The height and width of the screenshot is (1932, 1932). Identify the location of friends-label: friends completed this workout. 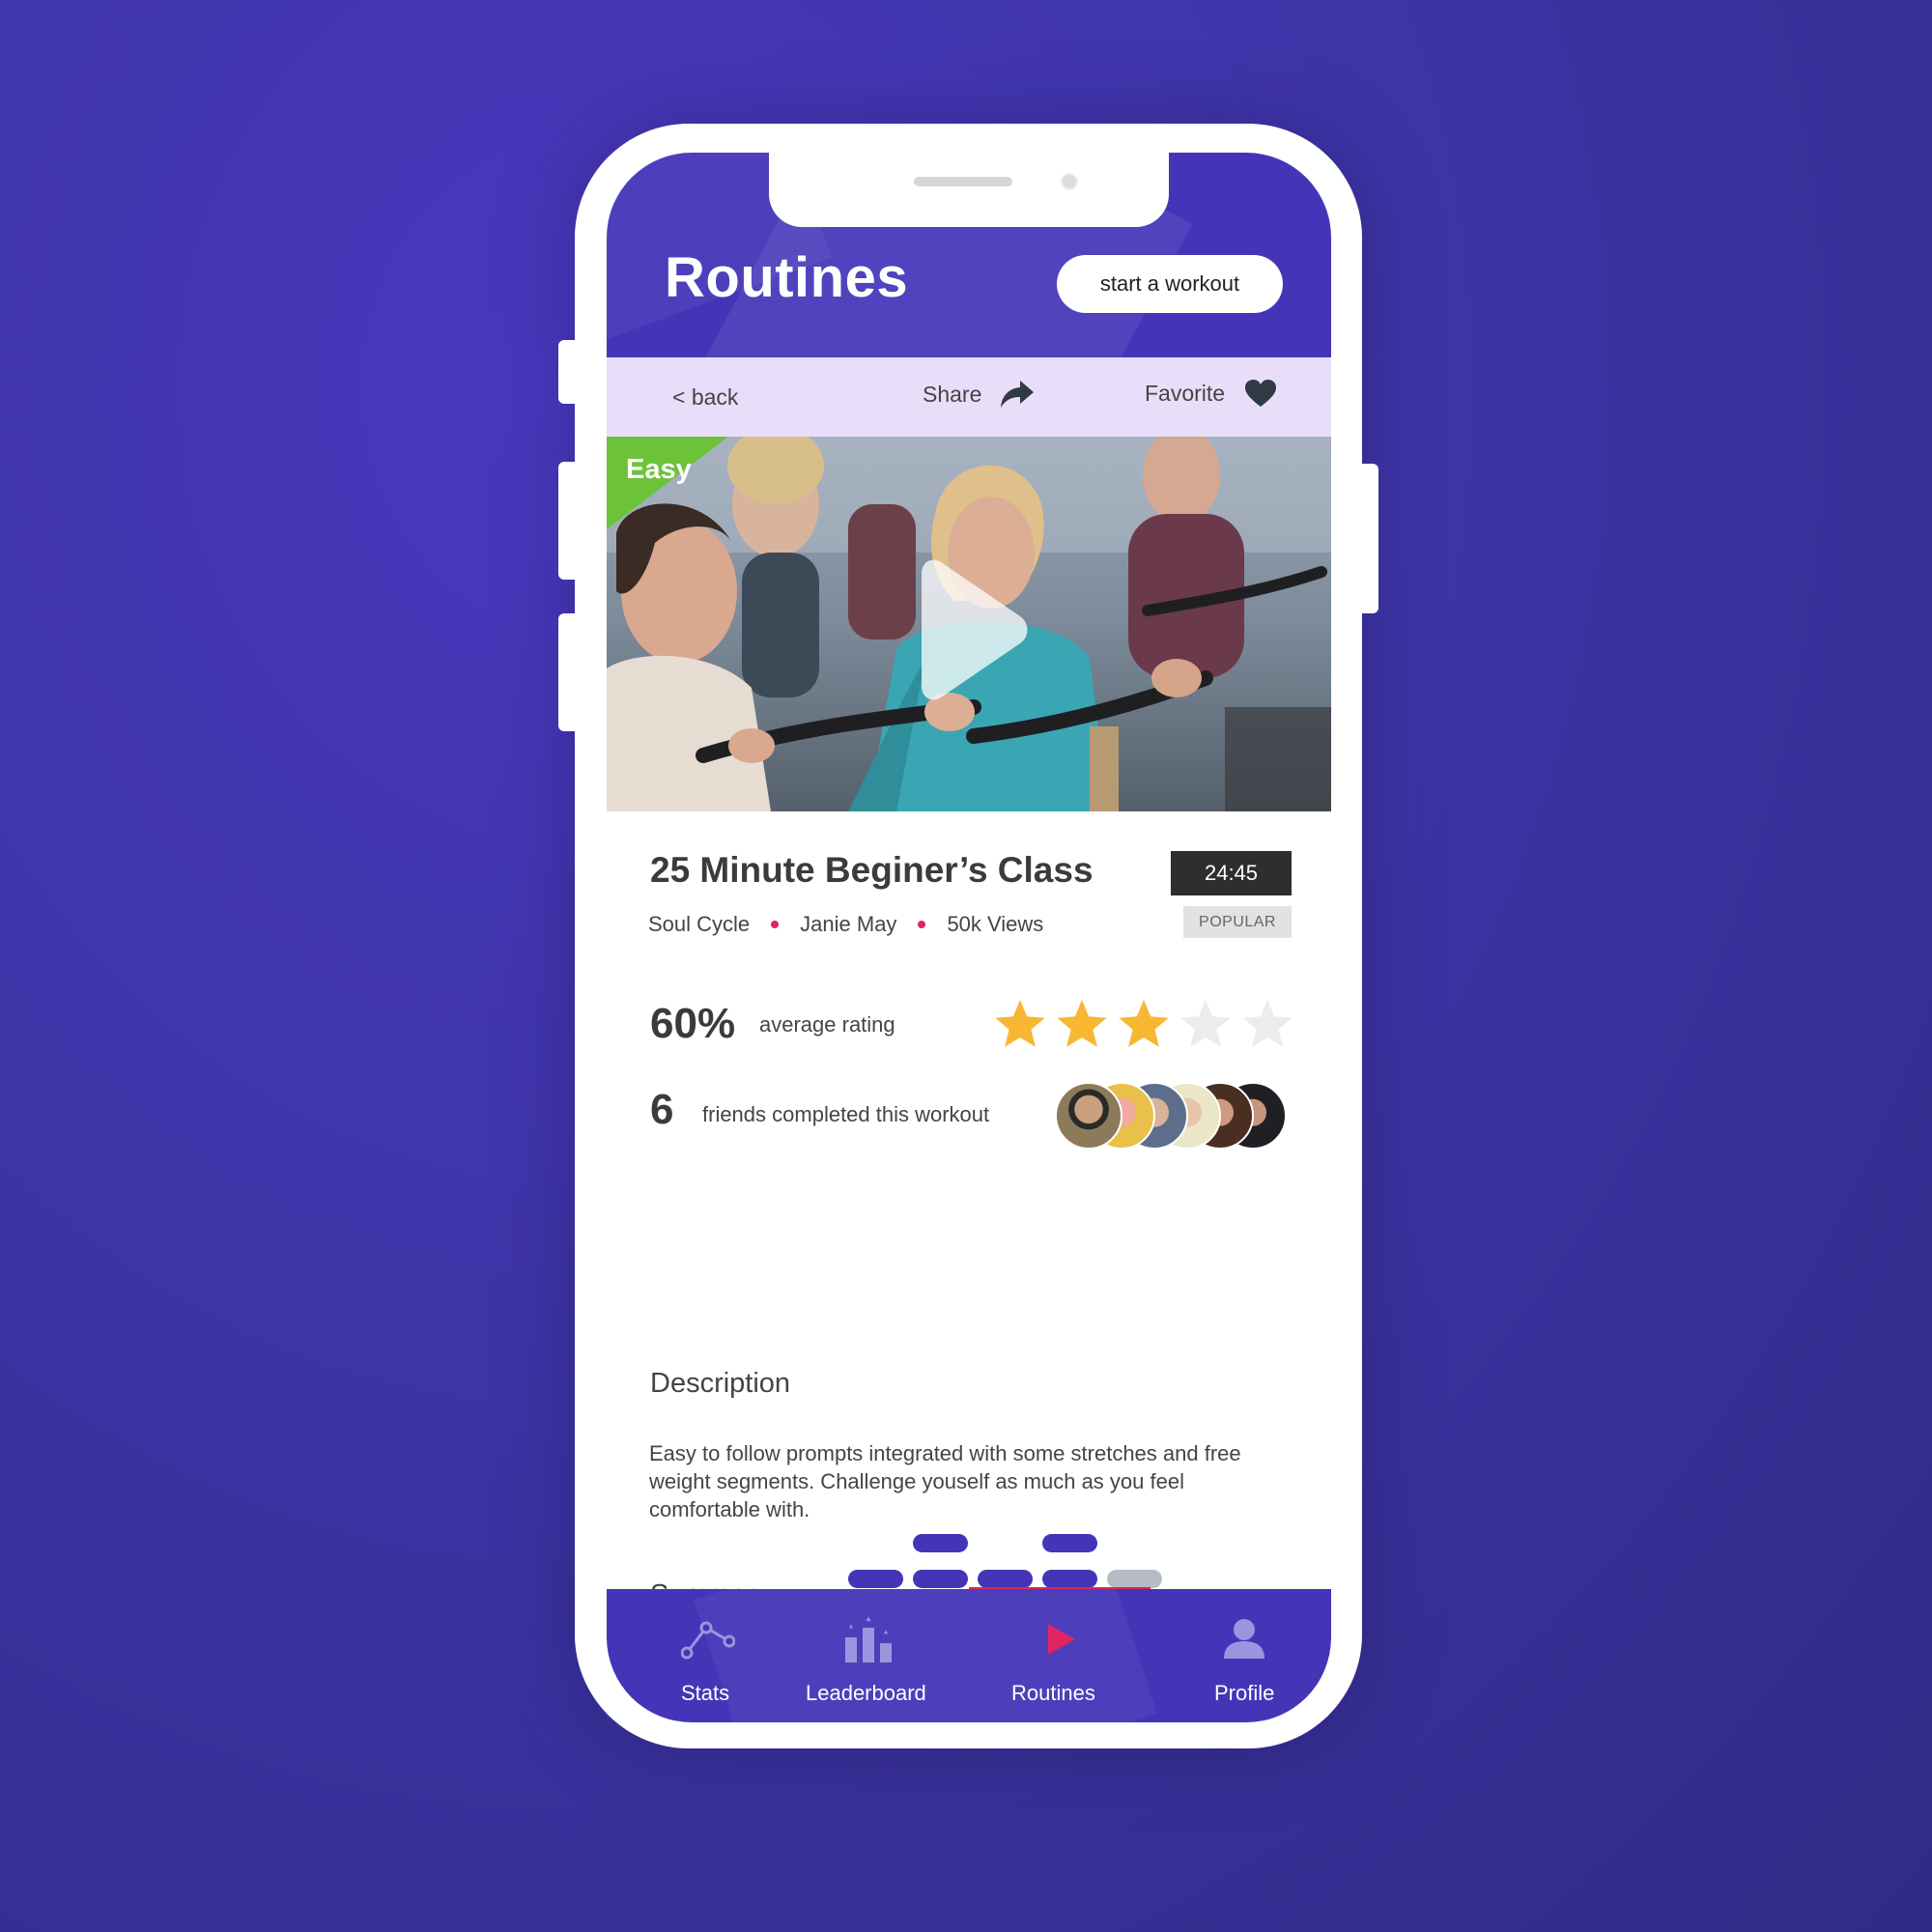
(846, 1114).